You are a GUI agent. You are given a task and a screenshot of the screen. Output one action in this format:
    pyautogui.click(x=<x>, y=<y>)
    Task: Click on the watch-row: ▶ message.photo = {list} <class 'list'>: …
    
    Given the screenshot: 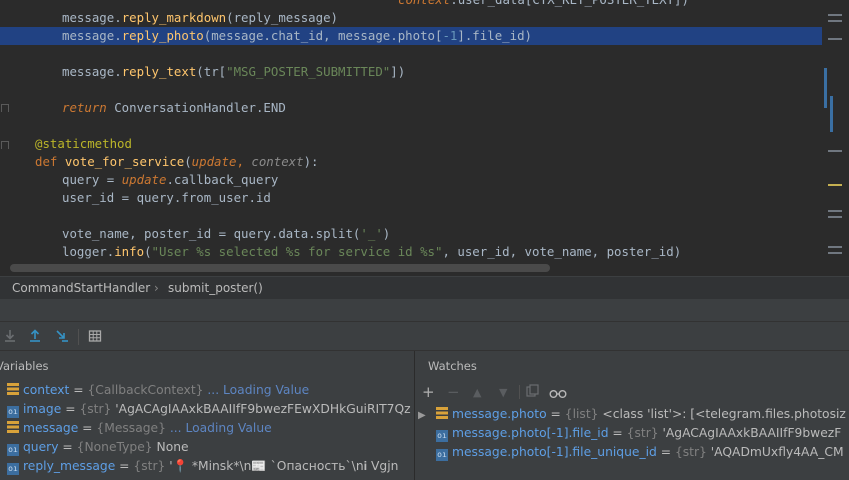 What is the action you would take?
    pyautogui.click(x=633, y=414)
    